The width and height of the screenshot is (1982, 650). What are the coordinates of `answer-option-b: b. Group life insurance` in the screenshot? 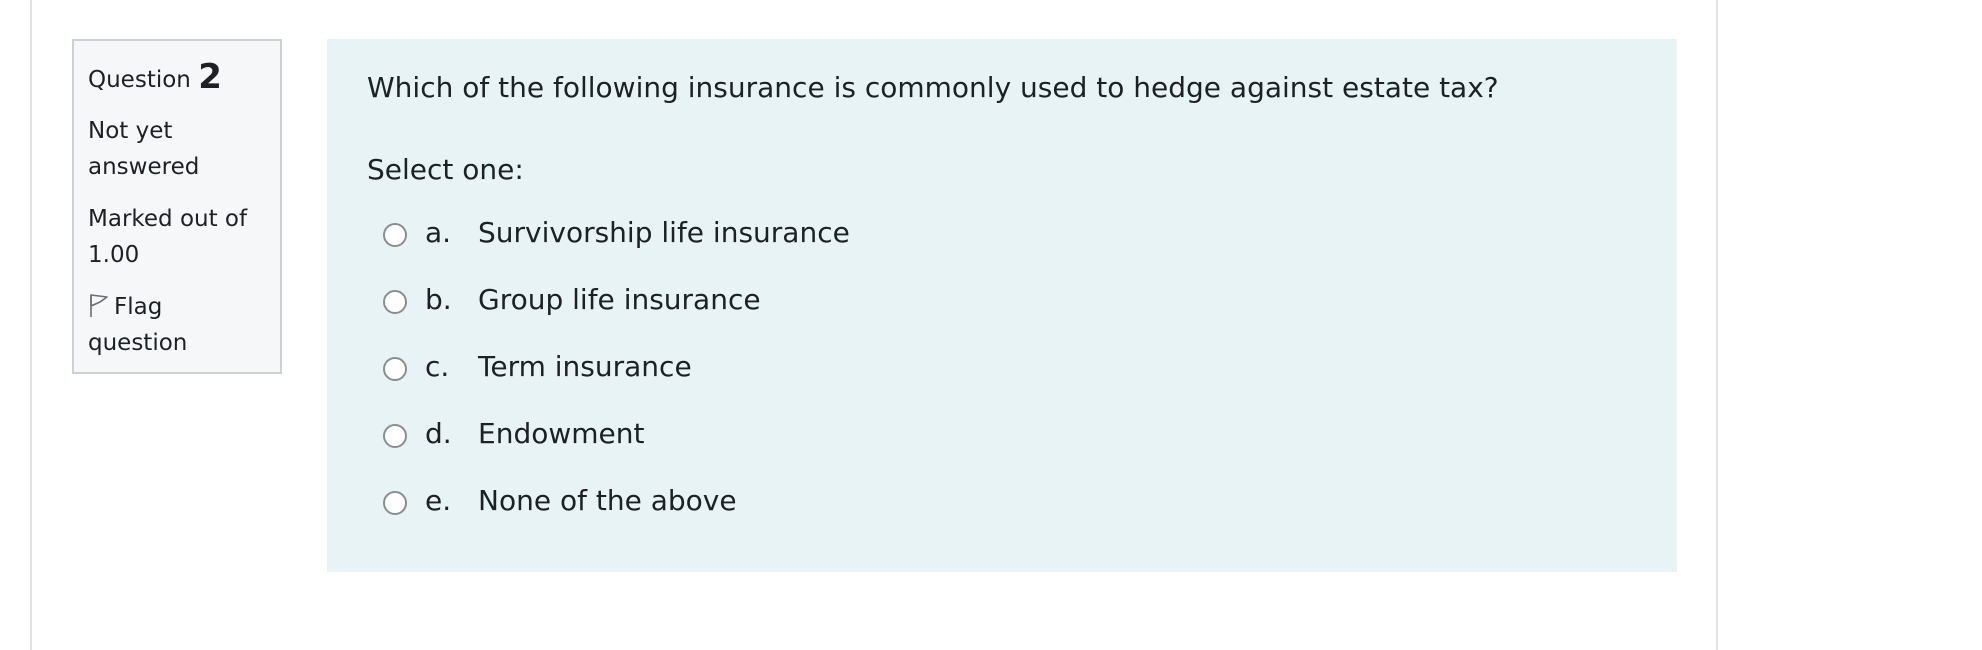 It's located at (1002, 299).